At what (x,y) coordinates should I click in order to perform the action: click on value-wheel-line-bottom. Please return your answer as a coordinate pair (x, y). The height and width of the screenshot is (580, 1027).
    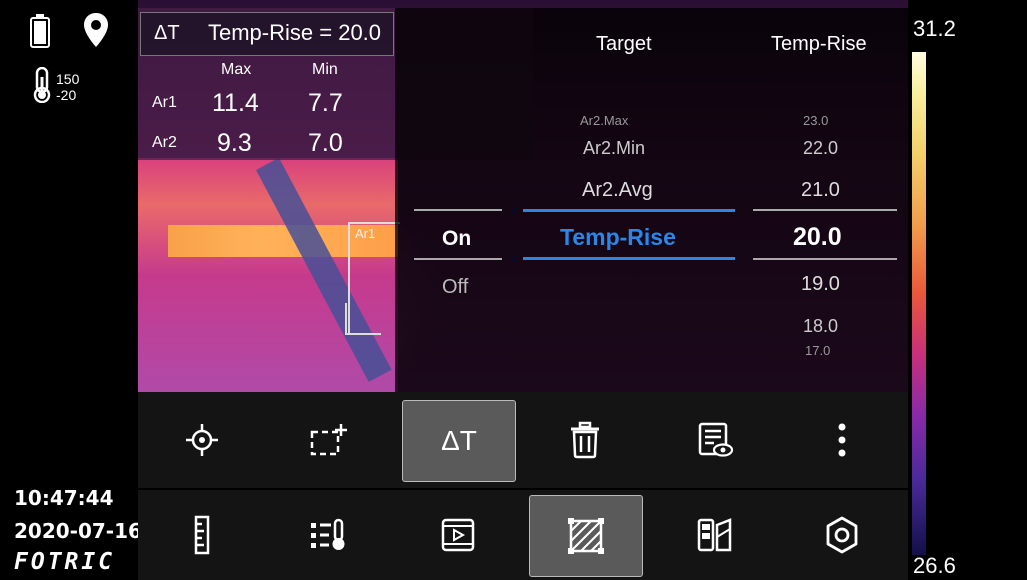
    Looking at the image, I should click on (825, 259).